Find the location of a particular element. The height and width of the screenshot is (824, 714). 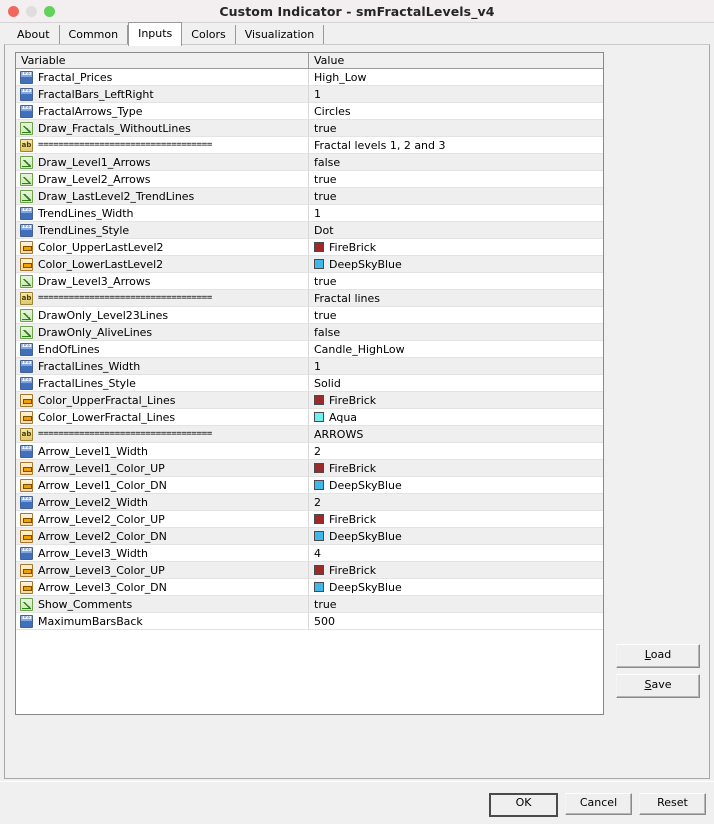

table-row: FractalLines_Width 1 is located at coordinates (309, 366).